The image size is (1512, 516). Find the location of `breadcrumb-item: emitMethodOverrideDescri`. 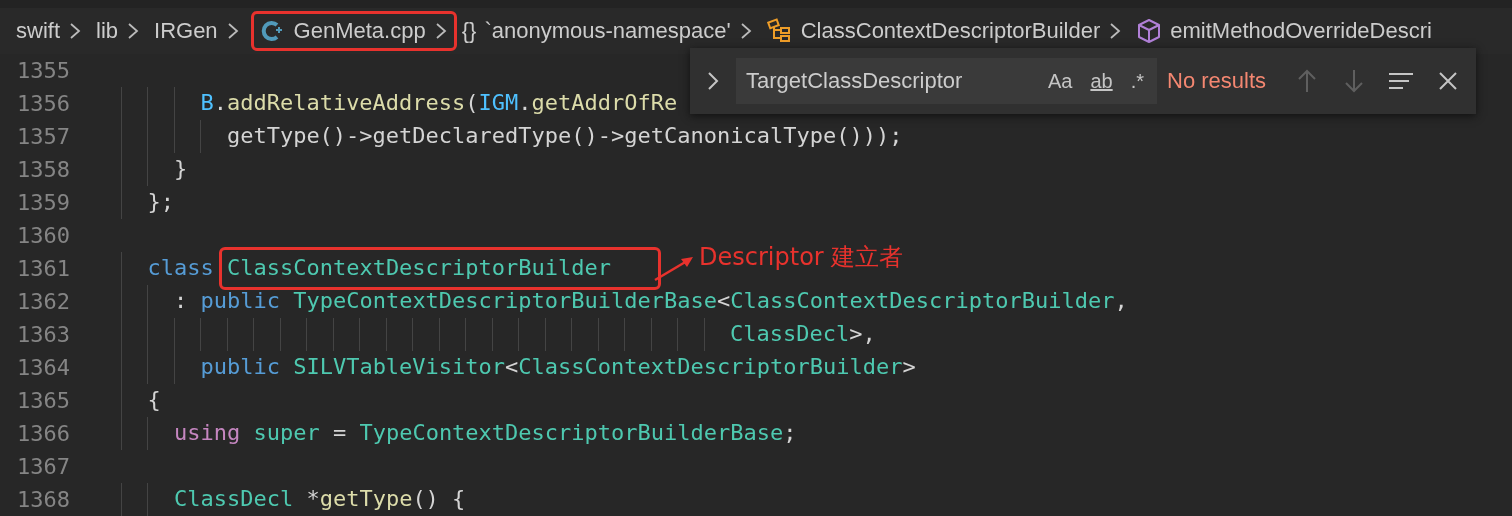

breadcrumb-item: emitMethodOverrideDescri is located at coordinates (1287, 31).